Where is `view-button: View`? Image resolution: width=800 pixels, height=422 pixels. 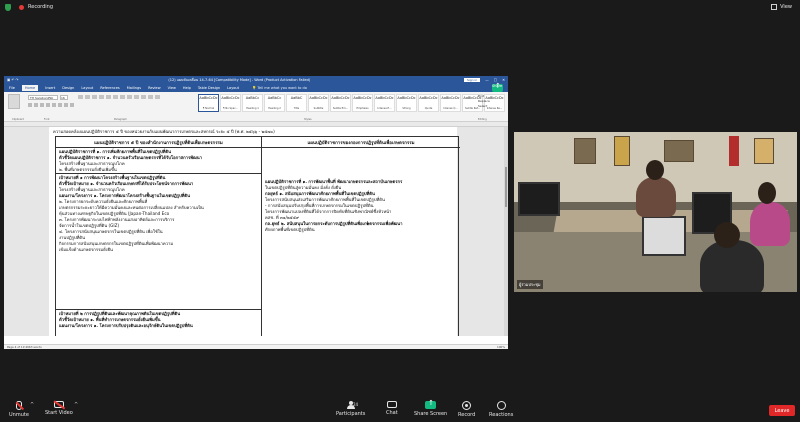 view-button: View is located at coordinates (785, 7).